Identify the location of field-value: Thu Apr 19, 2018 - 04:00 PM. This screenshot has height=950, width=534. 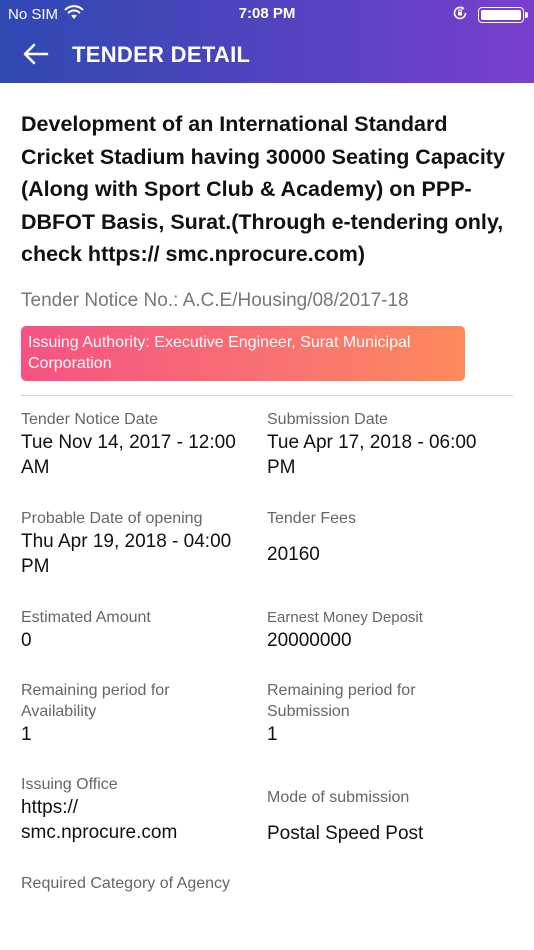
(126, 553).